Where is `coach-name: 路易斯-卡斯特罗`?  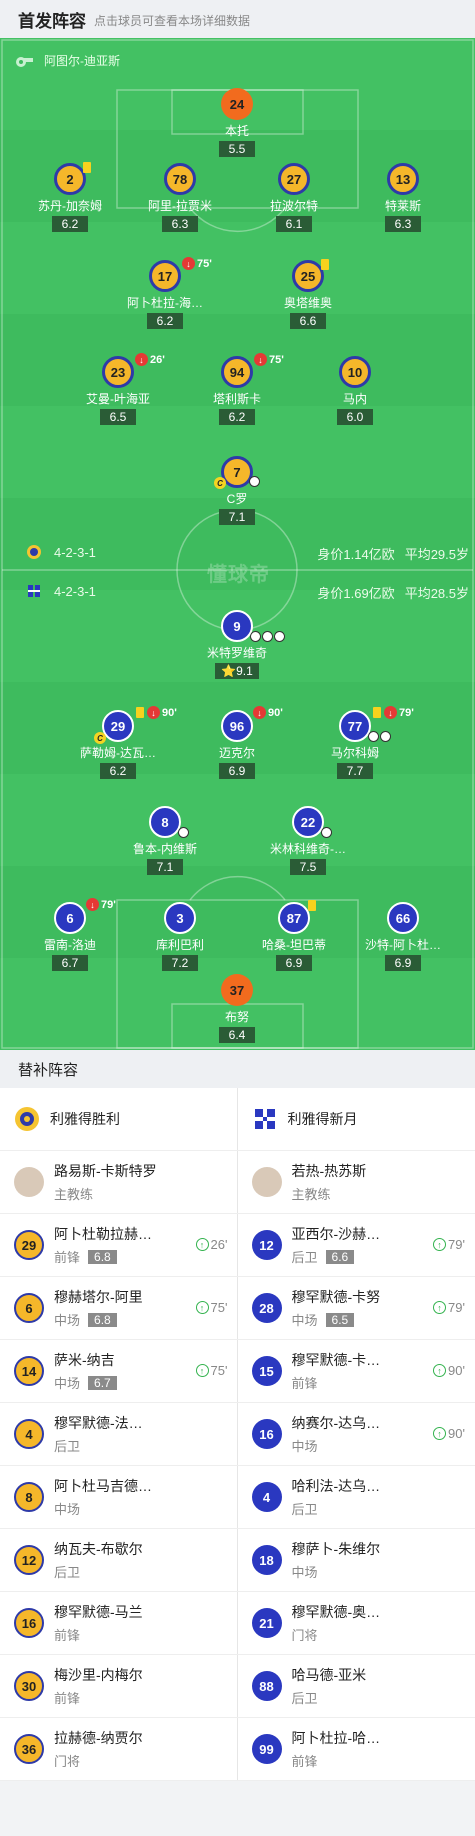 coach-name: 路易斯-卡斯特罗 is located at coordinates (105, 1171).